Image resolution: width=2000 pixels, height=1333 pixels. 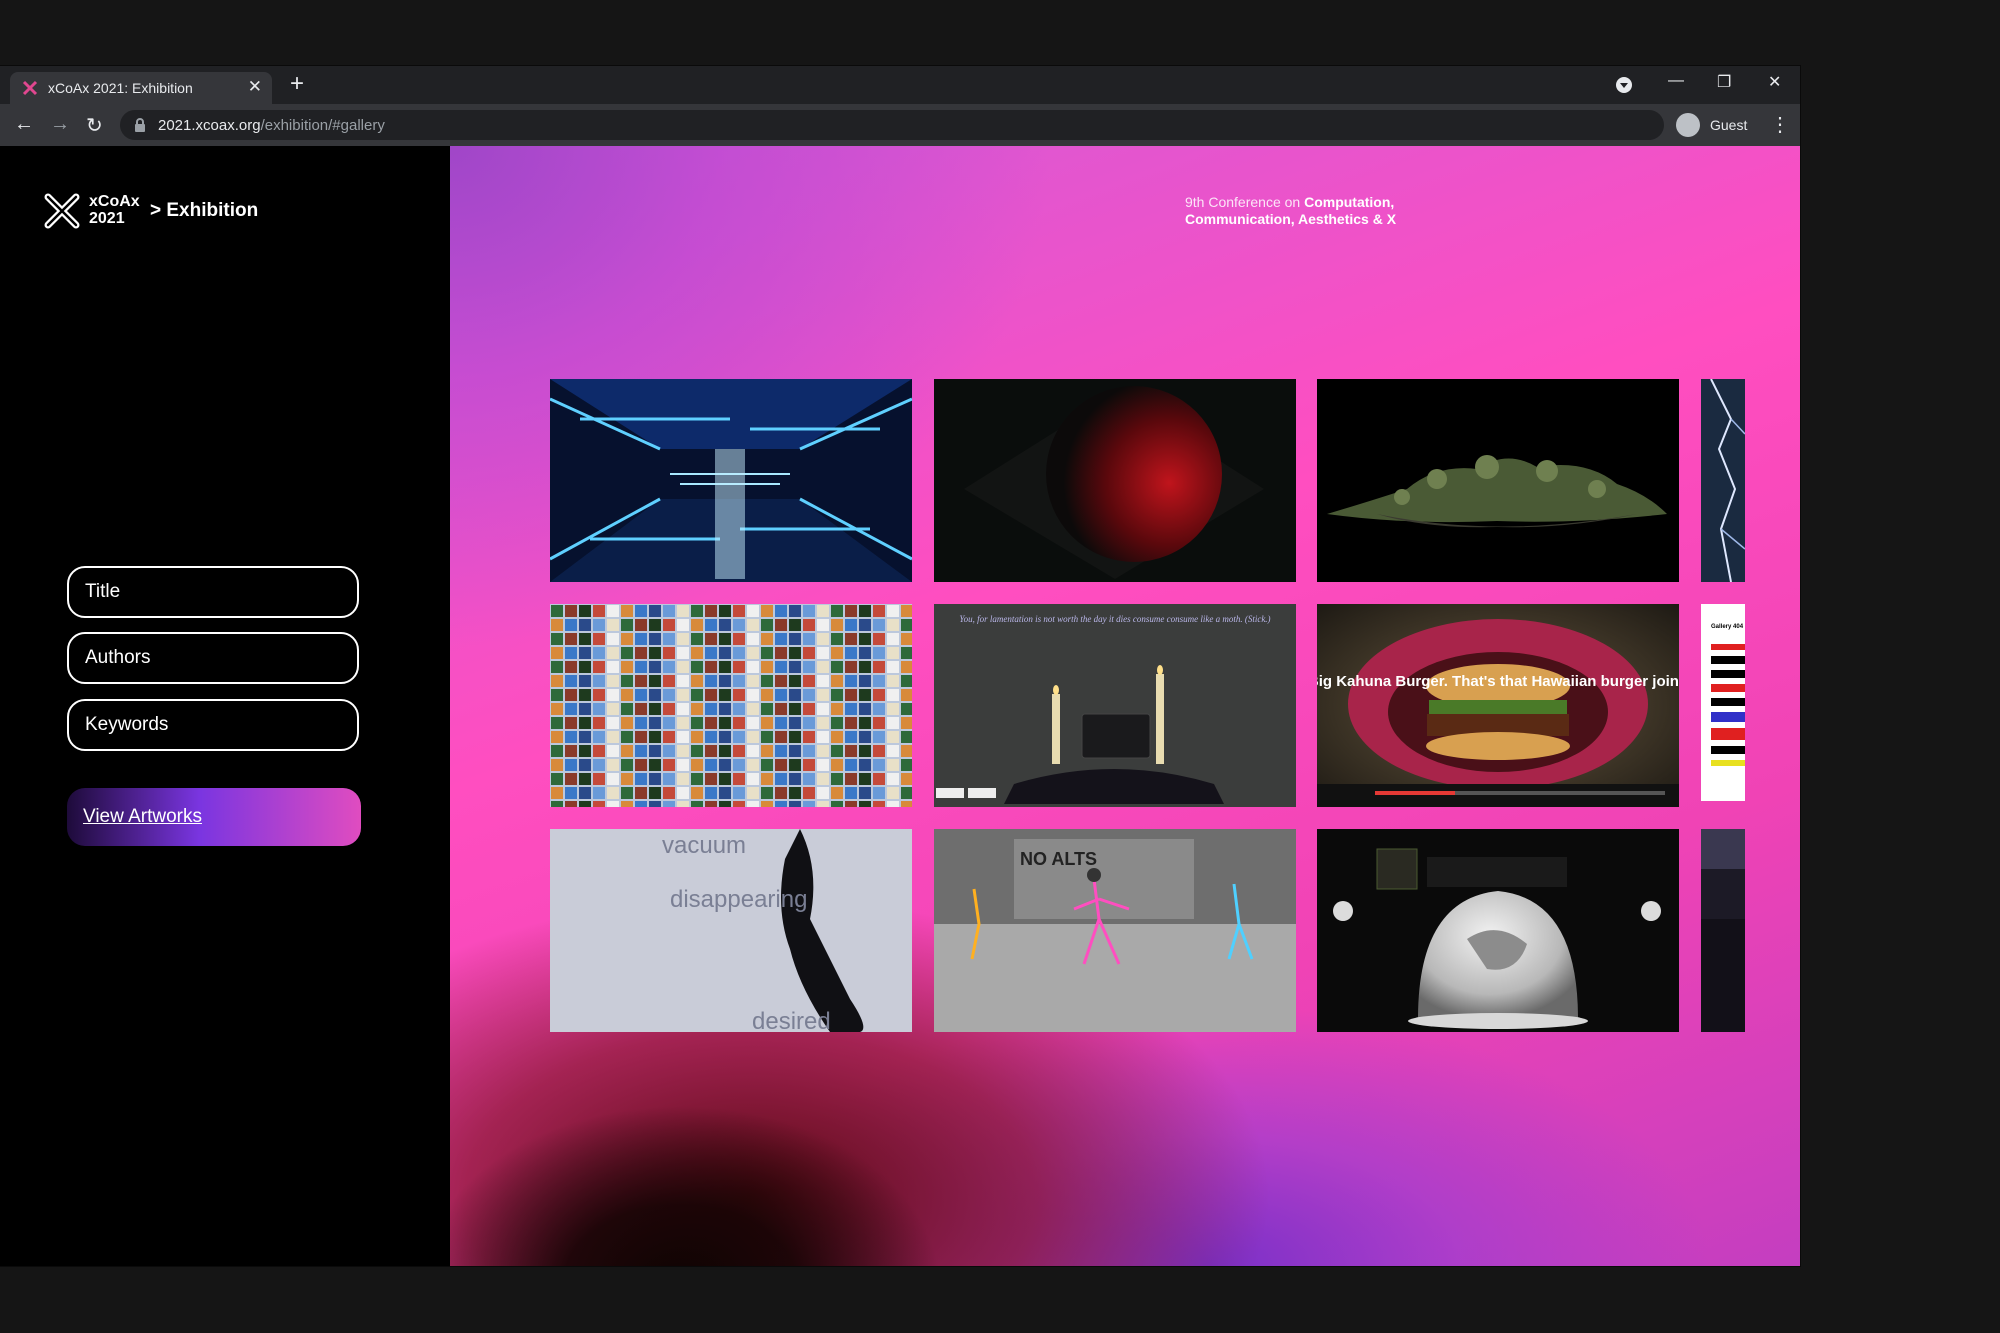 I want to click on filter-title-button: Title, so click(x=213, y=592).